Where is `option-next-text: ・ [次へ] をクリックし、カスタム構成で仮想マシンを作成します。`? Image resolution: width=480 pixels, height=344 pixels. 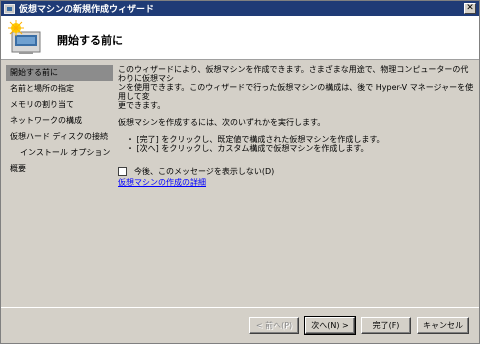
option-next-text: ・ [次へ] をクリックし、カスタム構成で仮想マシンを作成します。 is located at coordinates (247, 148).